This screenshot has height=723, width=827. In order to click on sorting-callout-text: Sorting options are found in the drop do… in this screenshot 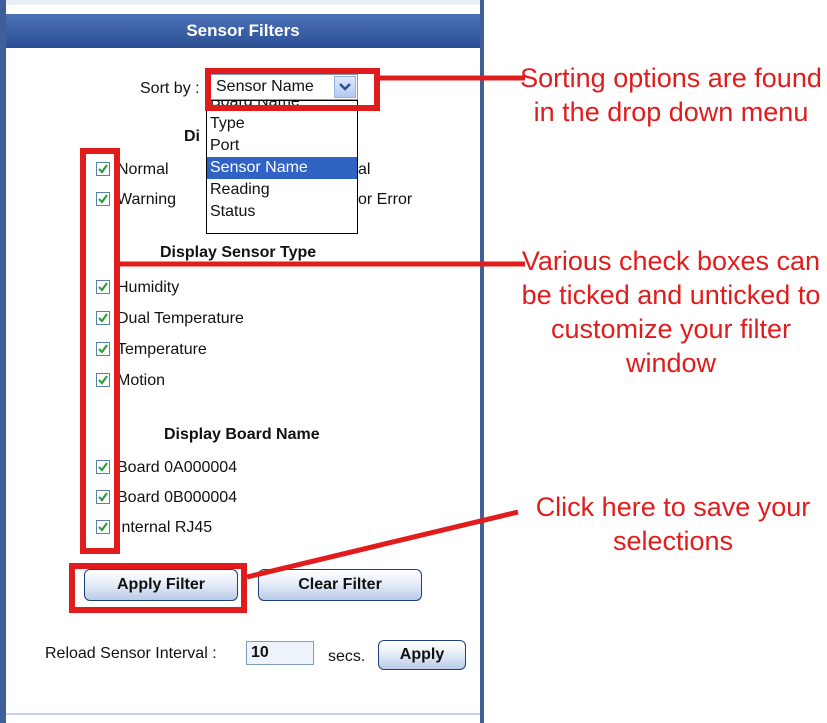, I will do `click(671, 95)`.